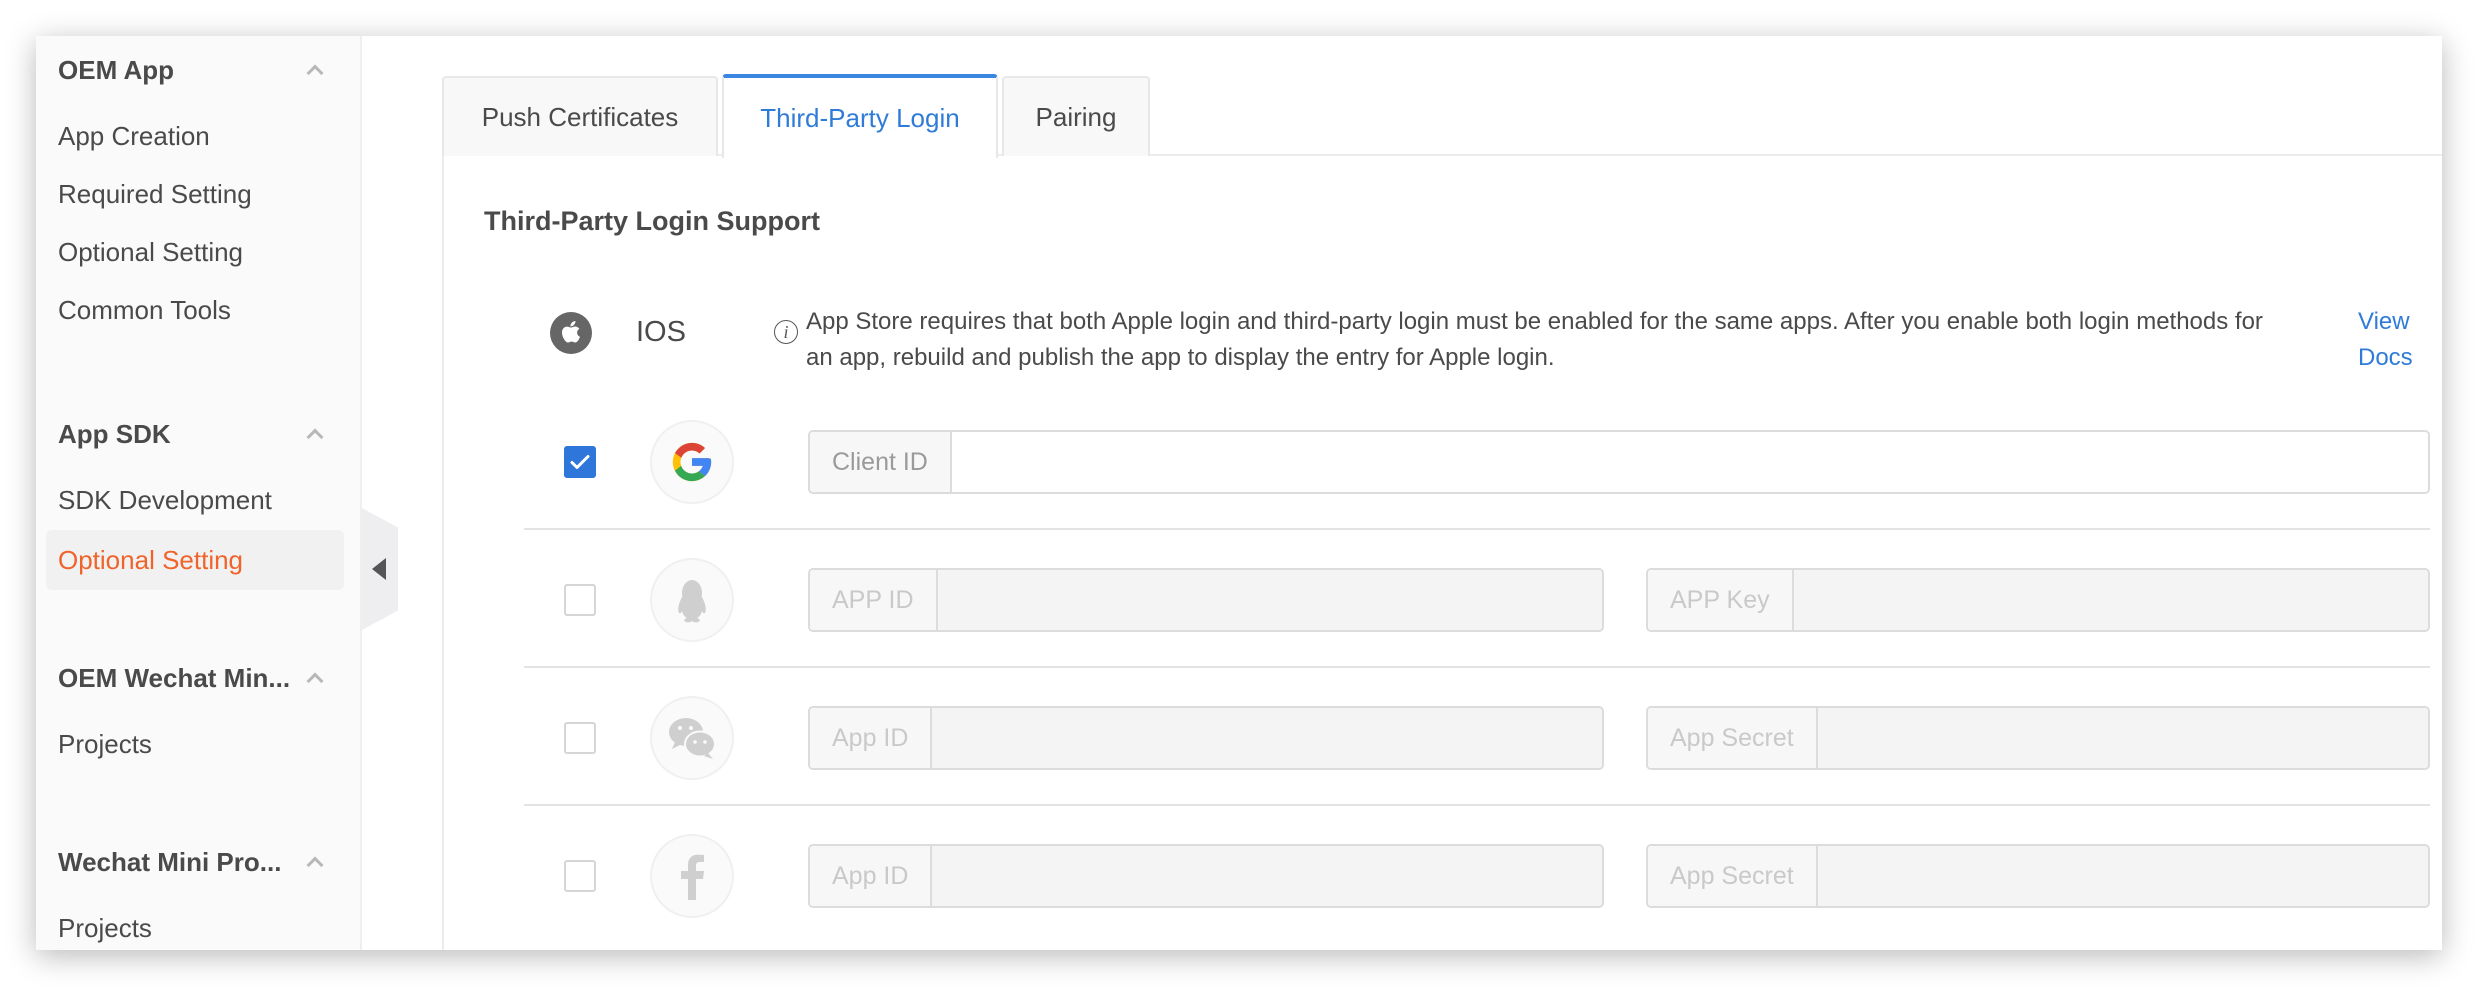 The image size is (2478, 988). What do you see at coordinates (874, 600) in the screenshot?
I see `field-label: APP ID` at bounding box center [874, 600].